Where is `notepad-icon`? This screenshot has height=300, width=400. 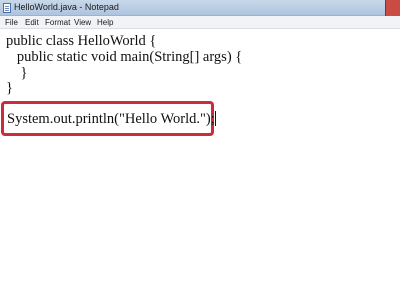
notepad-icon is located at coordinates (7, 8).